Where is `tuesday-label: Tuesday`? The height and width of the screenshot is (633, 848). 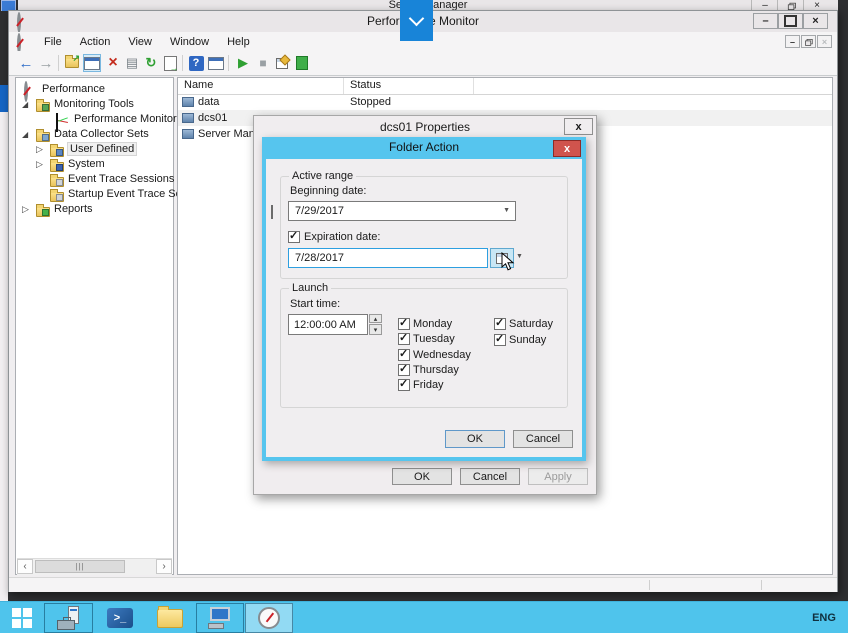 tuesday-label: Tuesday is located at coordinates (434, 339).